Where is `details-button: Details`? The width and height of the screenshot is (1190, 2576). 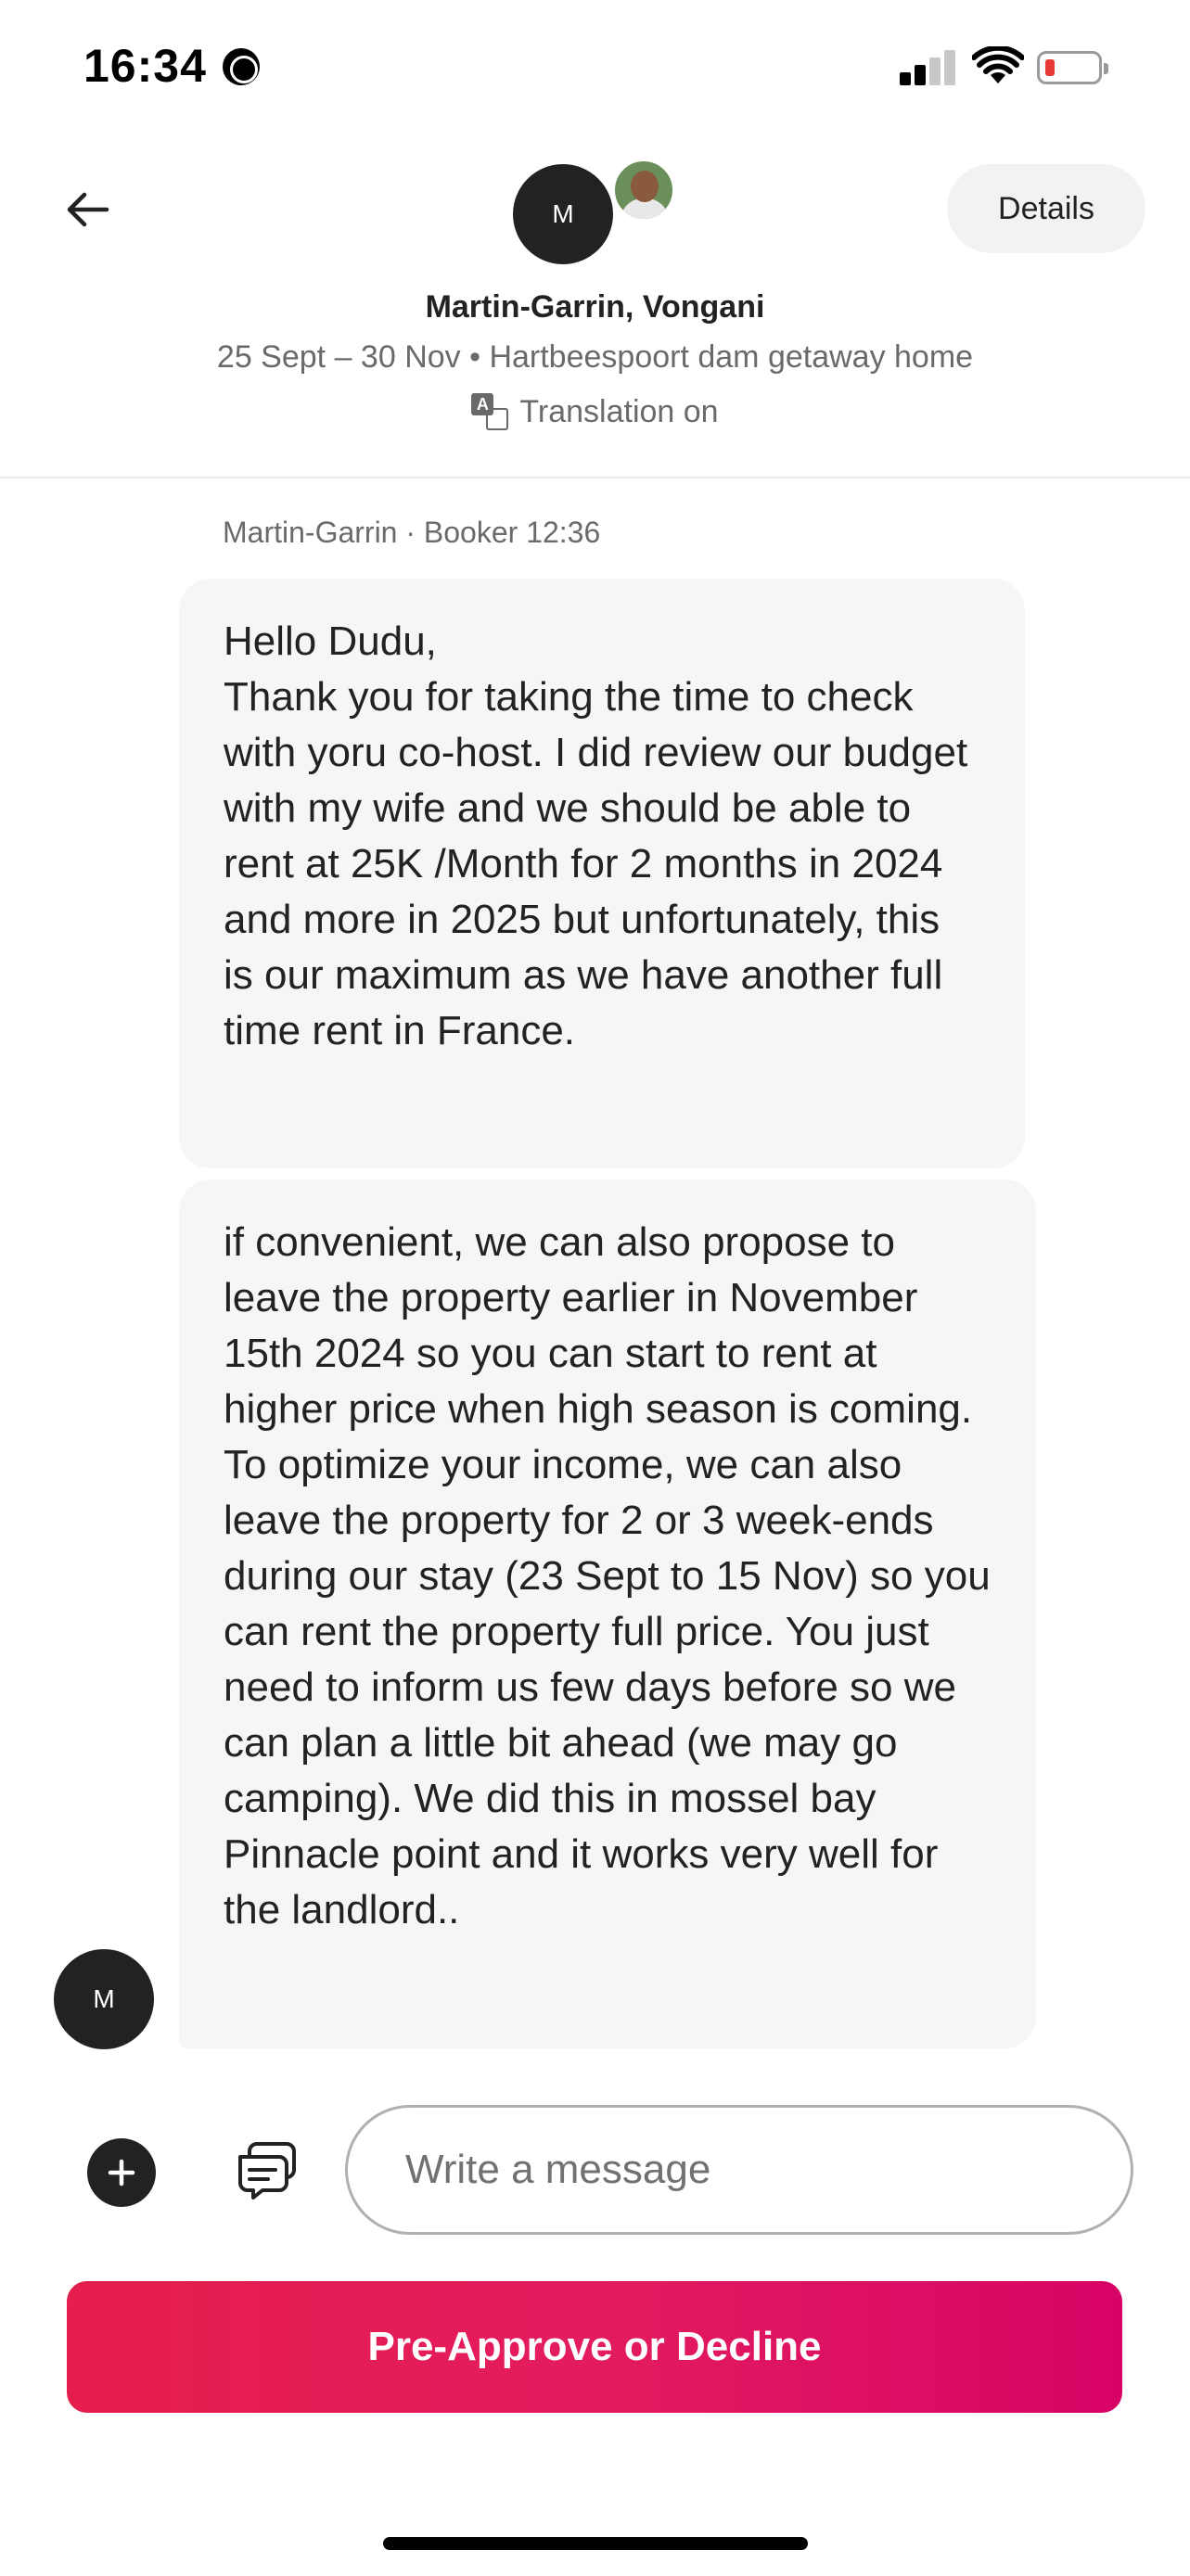
details-button: Details is located at coordinates (1046, 208).